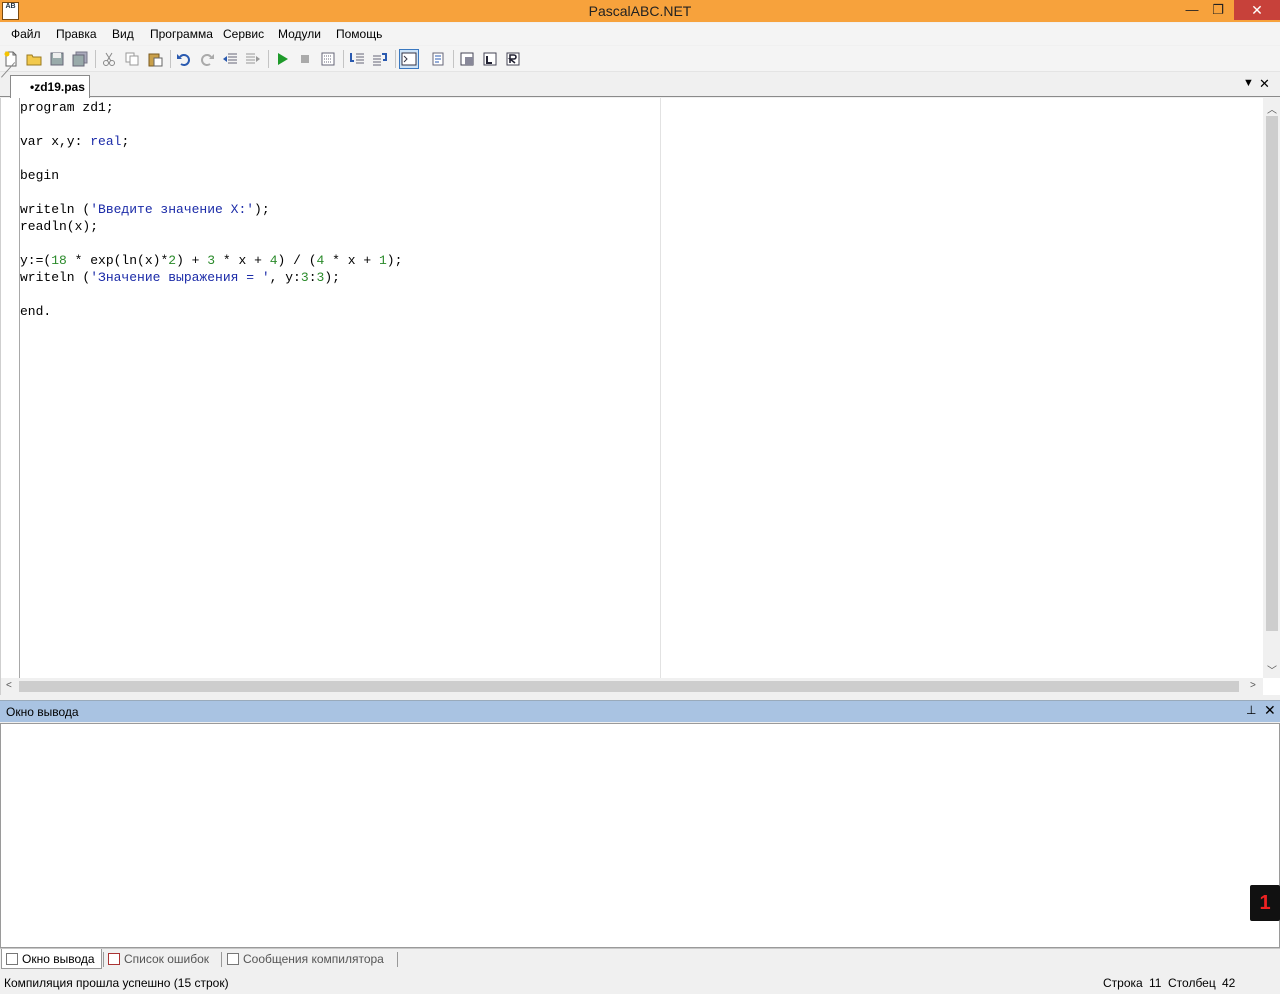  I want to click on right-margin-guide, so click(660, 388).